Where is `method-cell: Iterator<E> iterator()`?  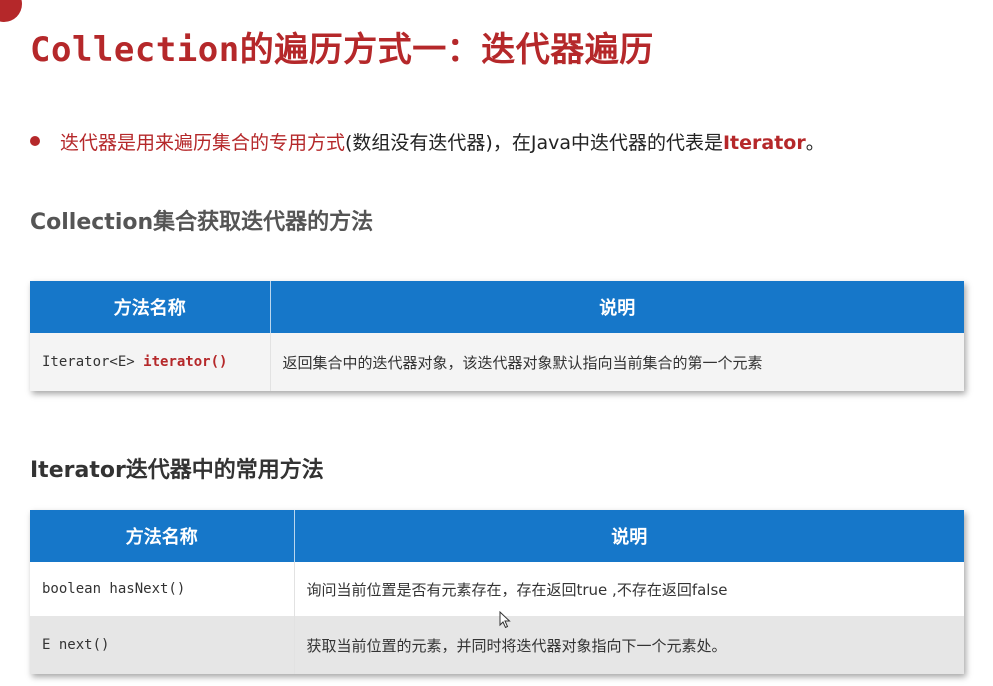
method-cell: Iterator<E> iterator() is located at coordinates (150, 362).